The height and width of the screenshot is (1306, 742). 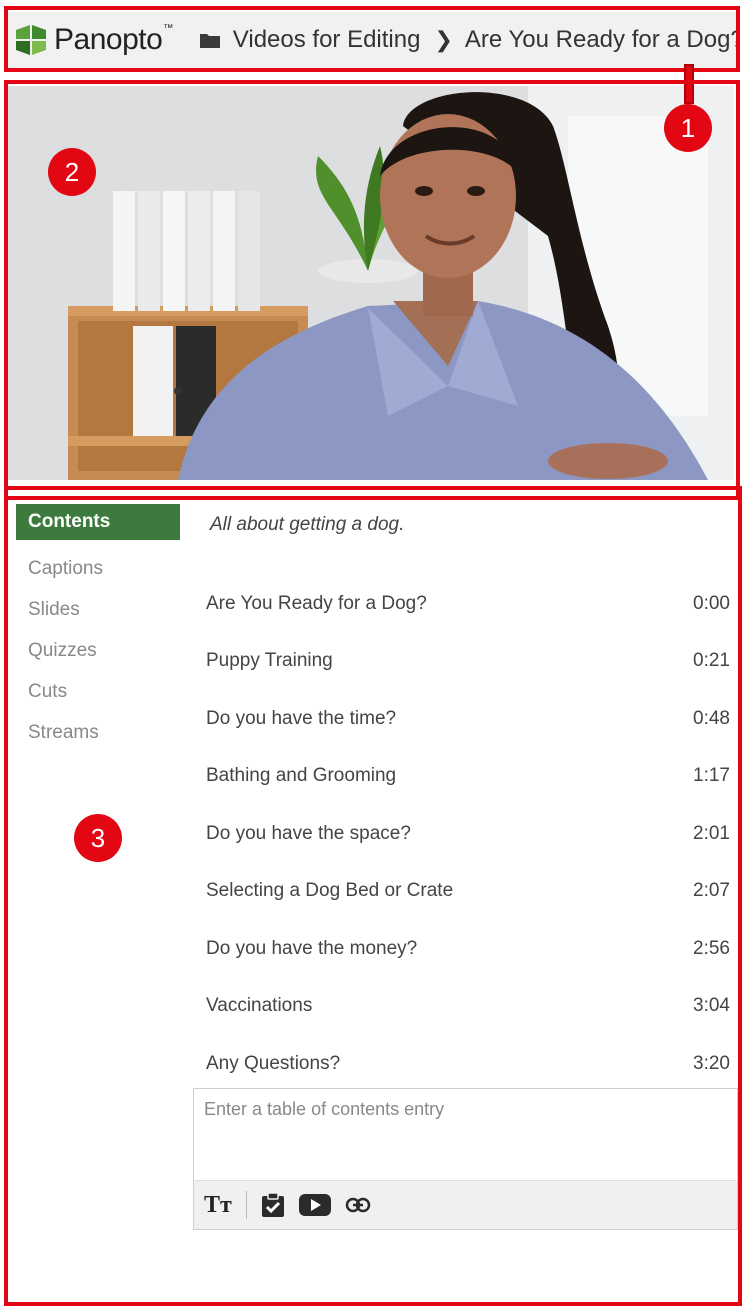 I want to click on entry-title: Puppy Training, so click(x=269, y=661).